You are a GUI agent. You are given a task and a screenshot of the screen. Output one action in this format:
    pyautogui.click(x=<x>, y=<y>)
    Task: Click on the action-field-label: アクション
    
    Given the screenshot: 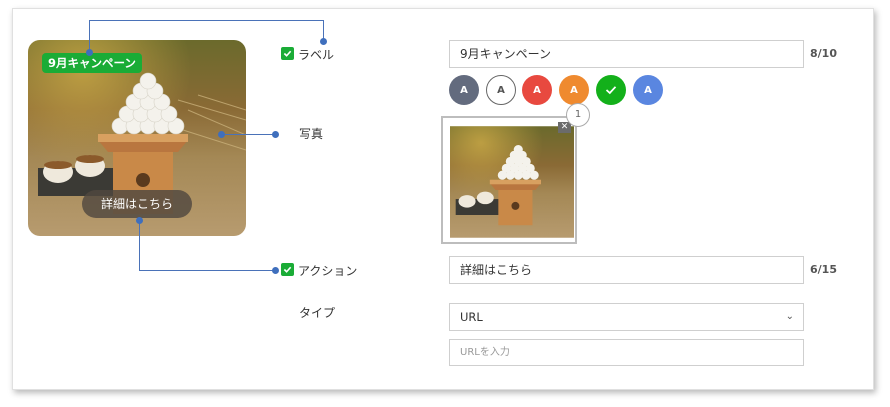 What is the action you would take?
    pyautogui.click(x=328, y=271)
    